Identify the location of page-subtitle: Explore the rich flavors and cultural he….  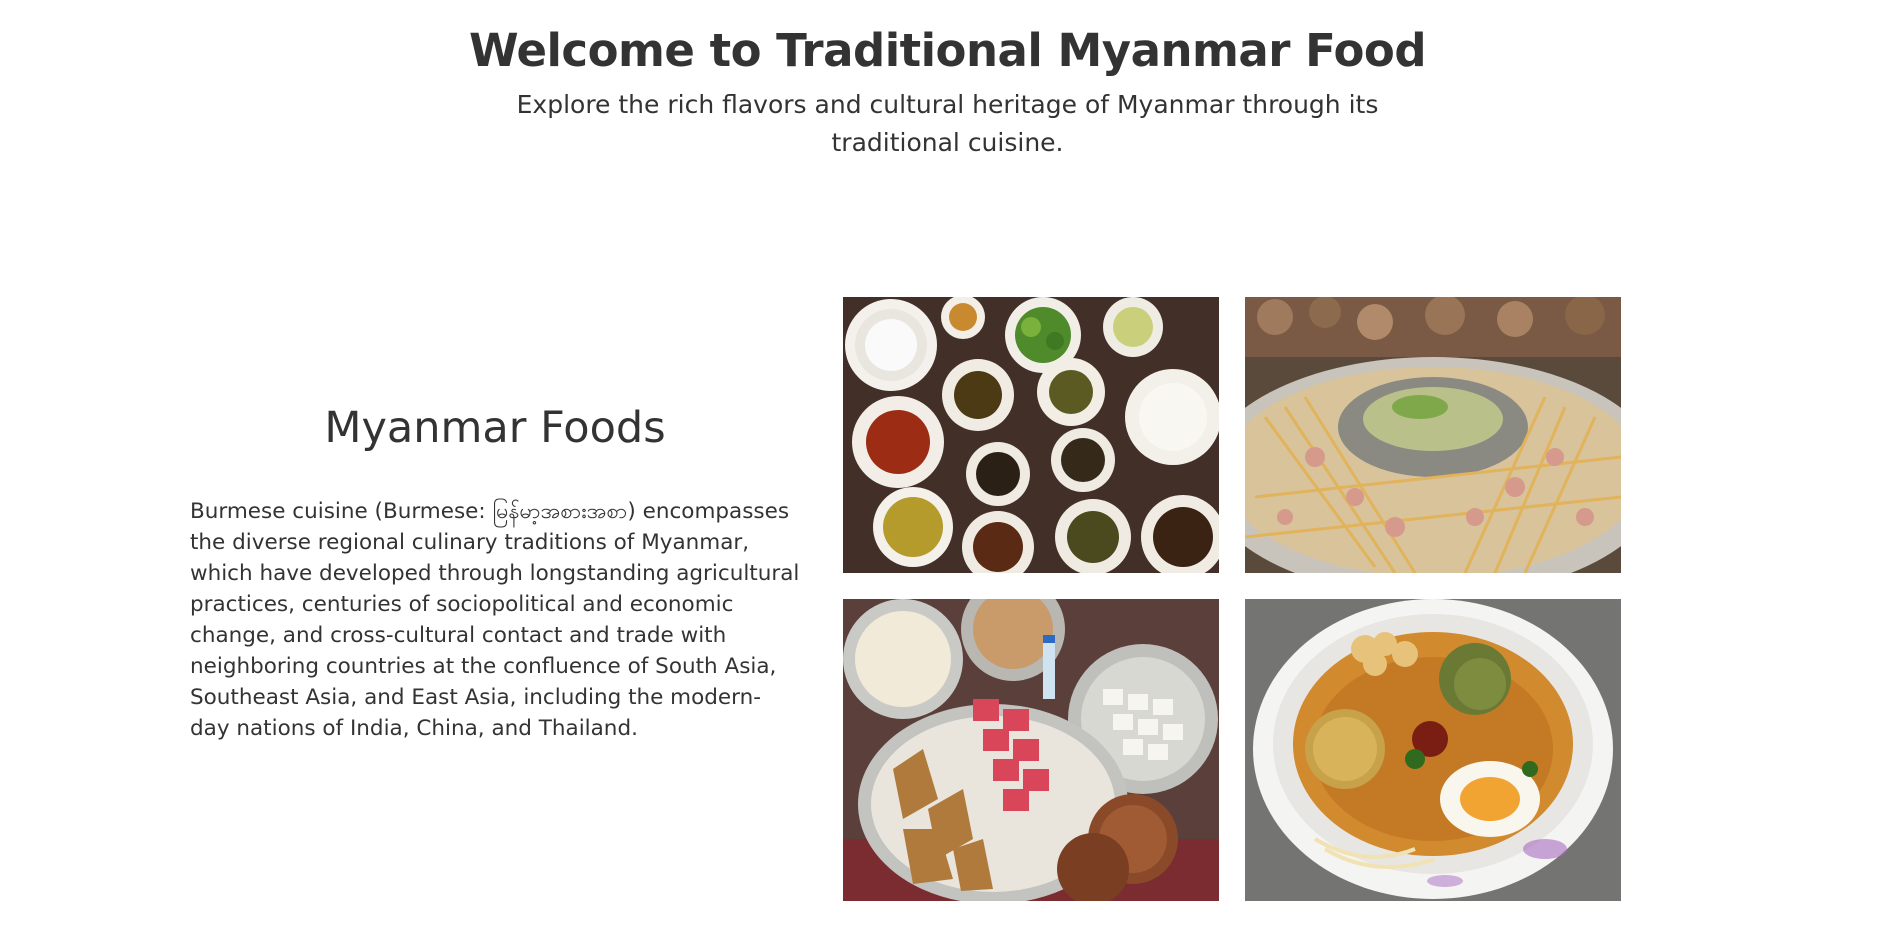
(947, 123).